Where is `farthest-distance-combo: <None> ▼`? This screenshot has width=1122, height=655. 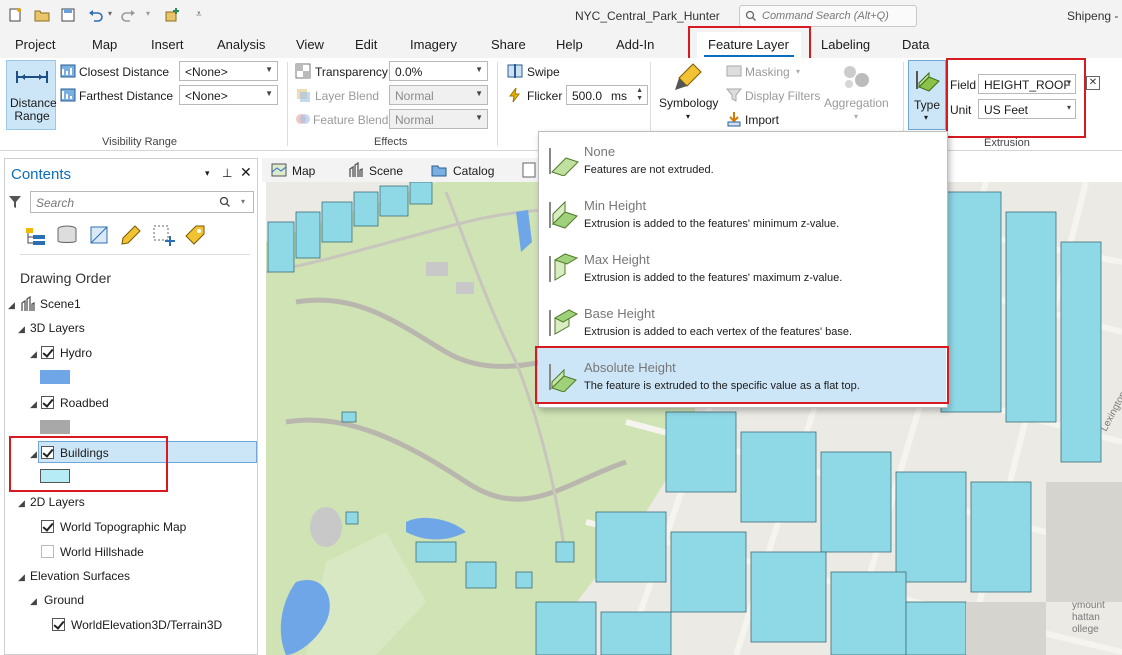 farthest-distance-combo: <None> ▼ is located at coordinates (228, 95).